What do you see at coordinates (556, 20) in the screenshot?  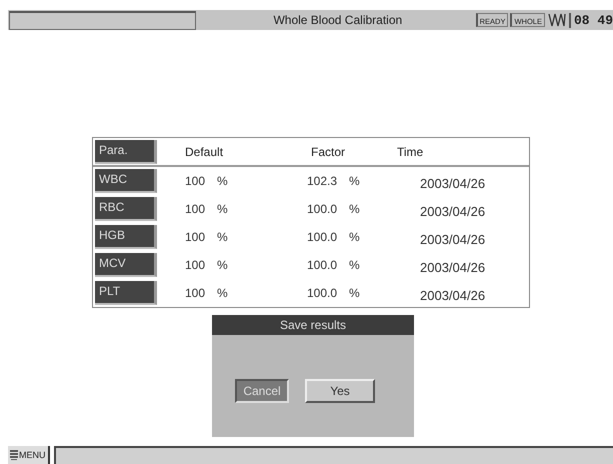 I see `waveform-icon` at bounding box center [556, 20].